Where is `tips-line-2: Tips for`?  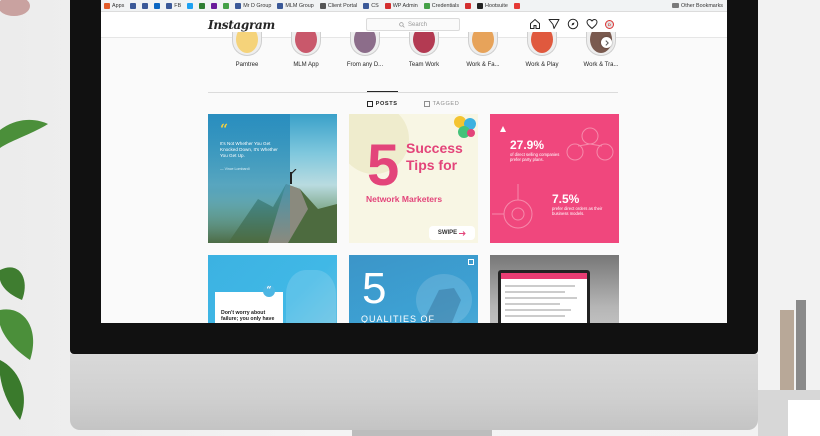
tips-line-2: Tips for is located at coordinates (432, 165).